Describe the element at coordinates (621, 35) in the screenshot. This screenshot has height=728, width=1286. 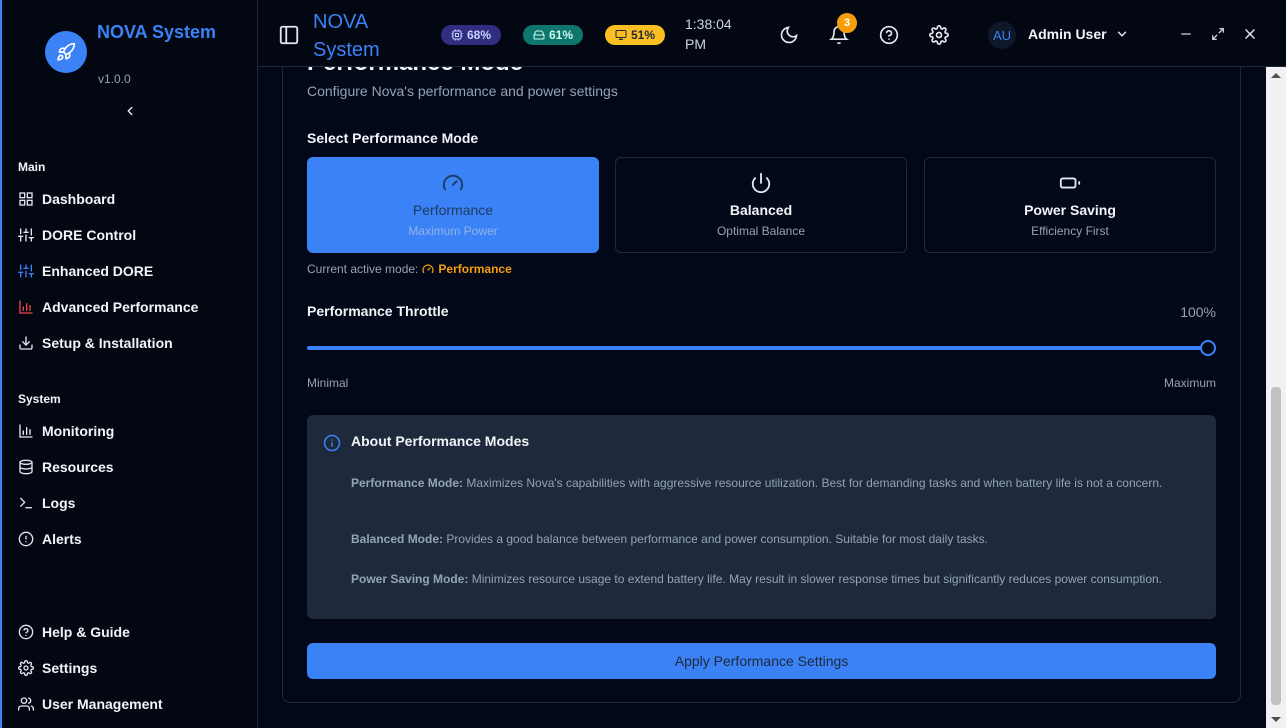
I see `monitor-icon` at that location.